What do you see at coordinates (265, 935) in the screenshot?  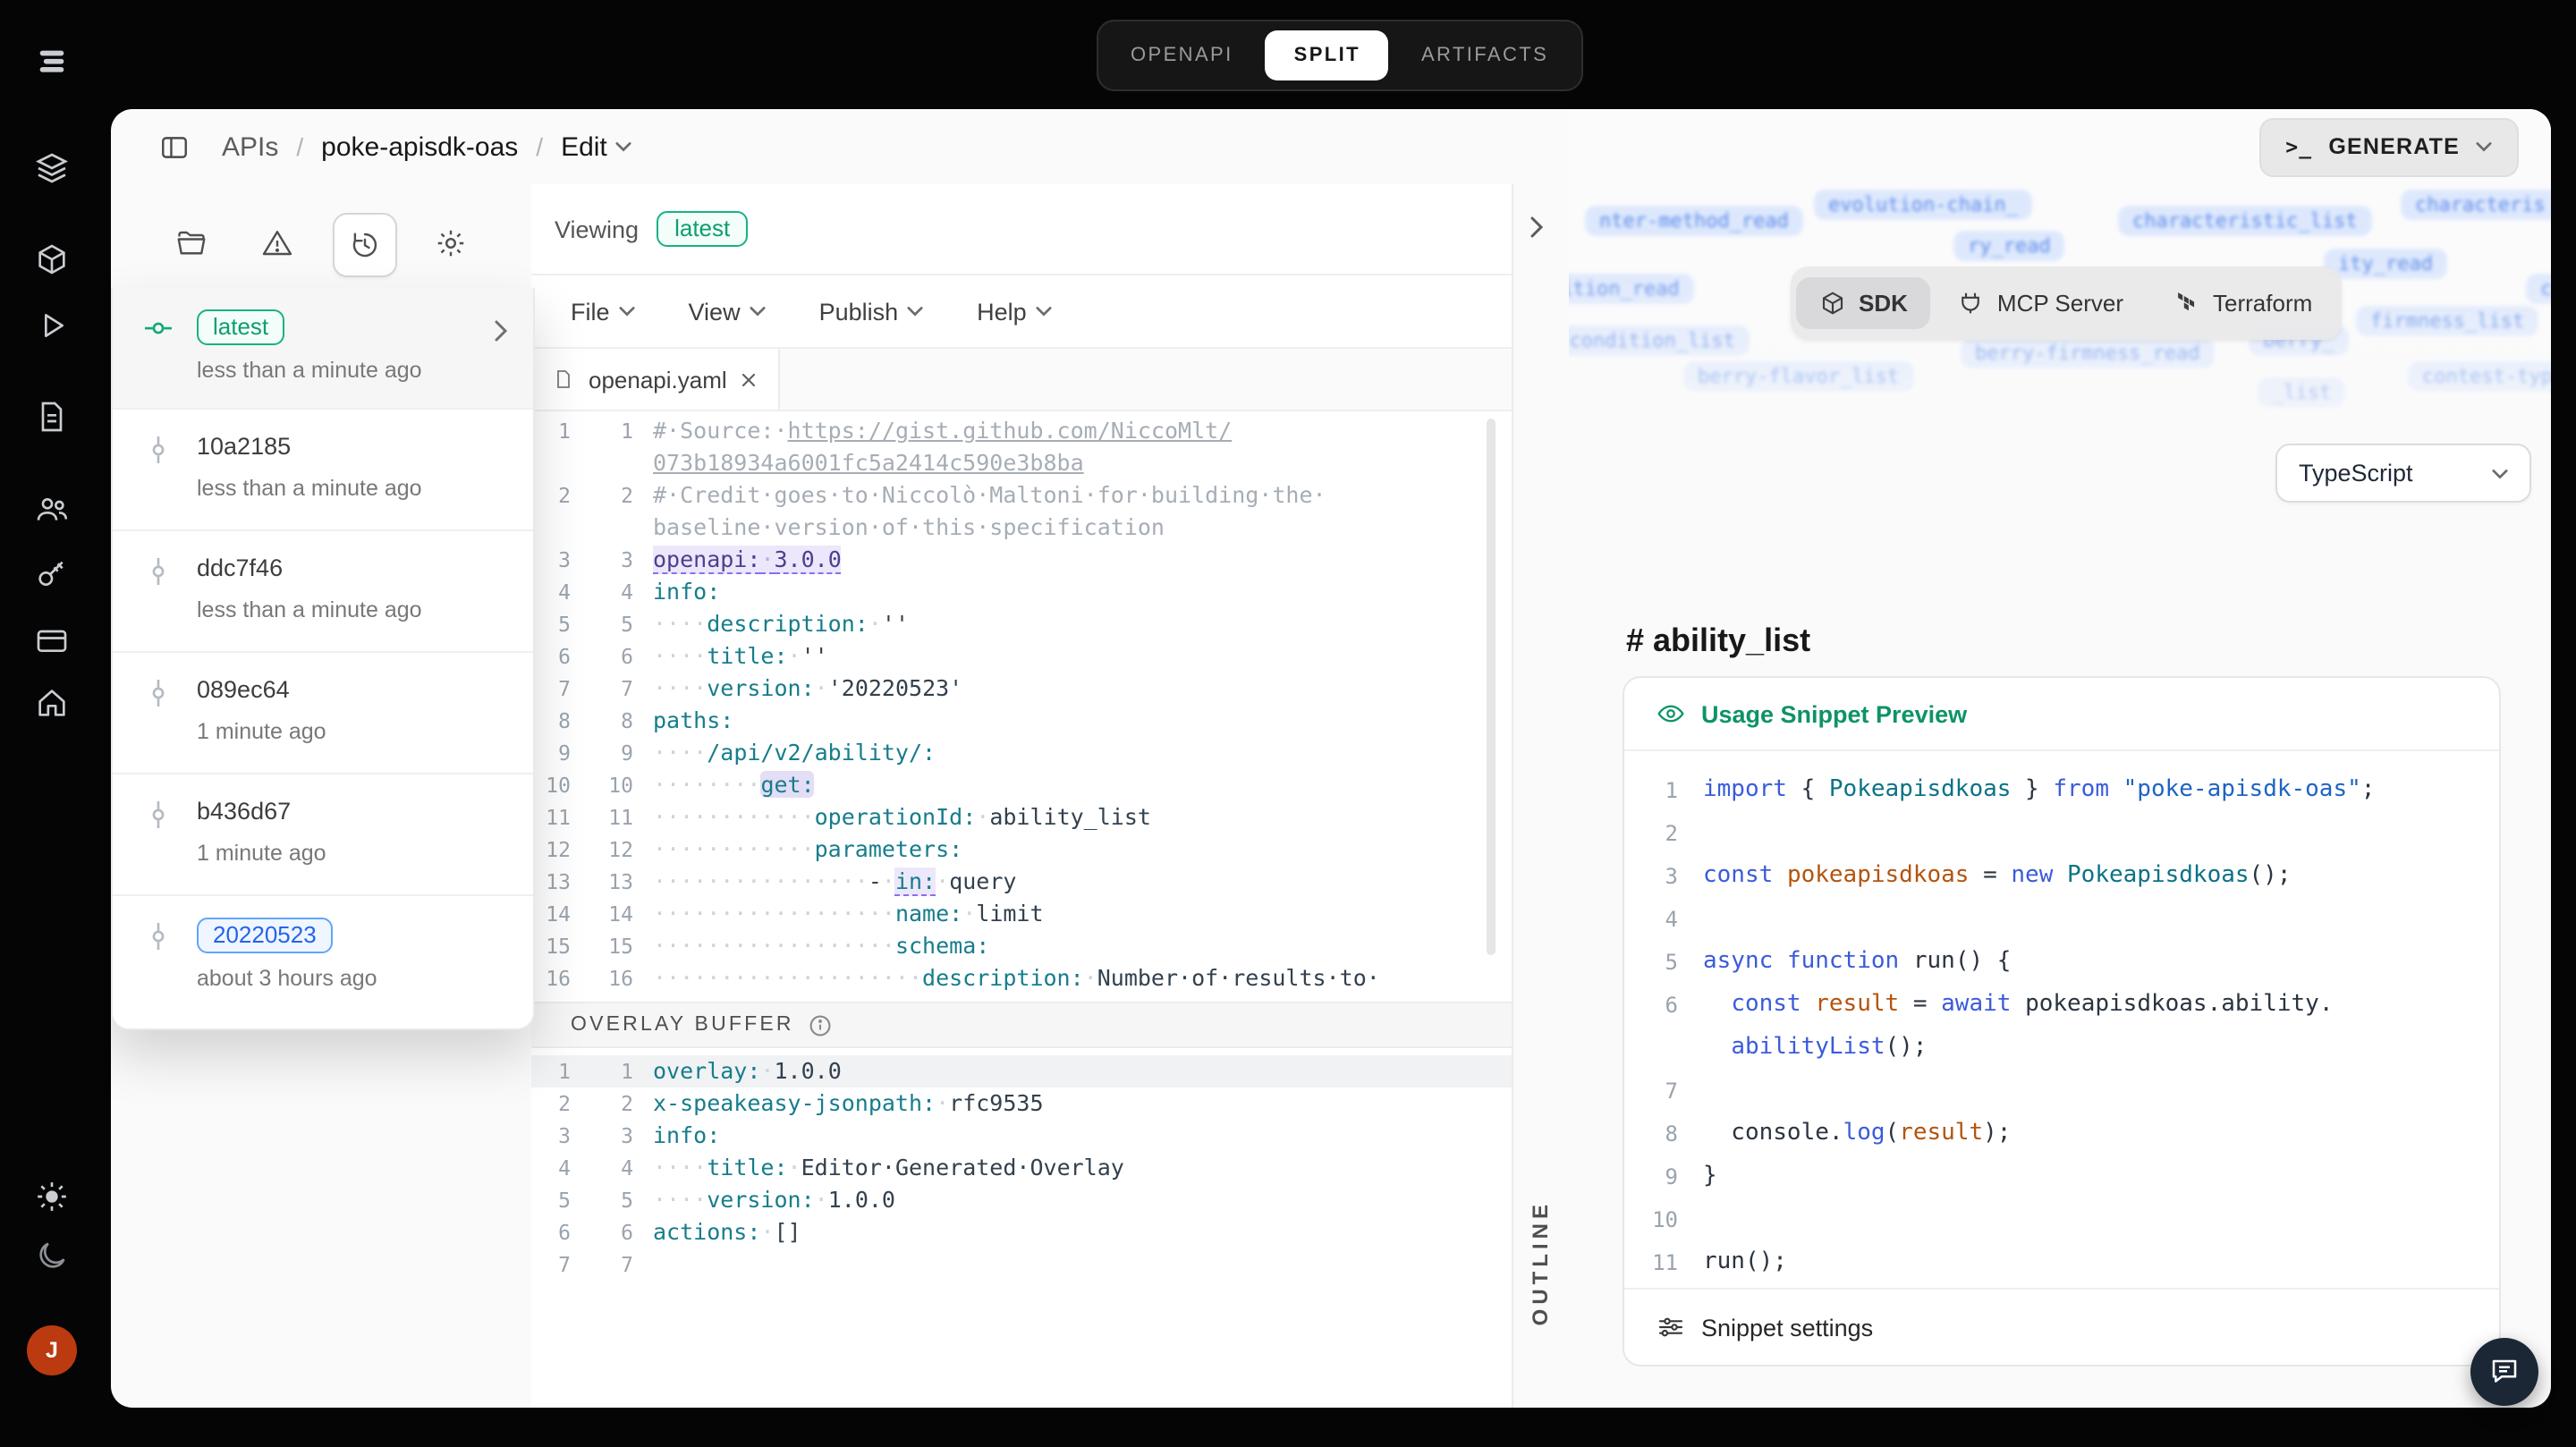 I see `history-version-label: 20220523` at bounding box center [265, 935].